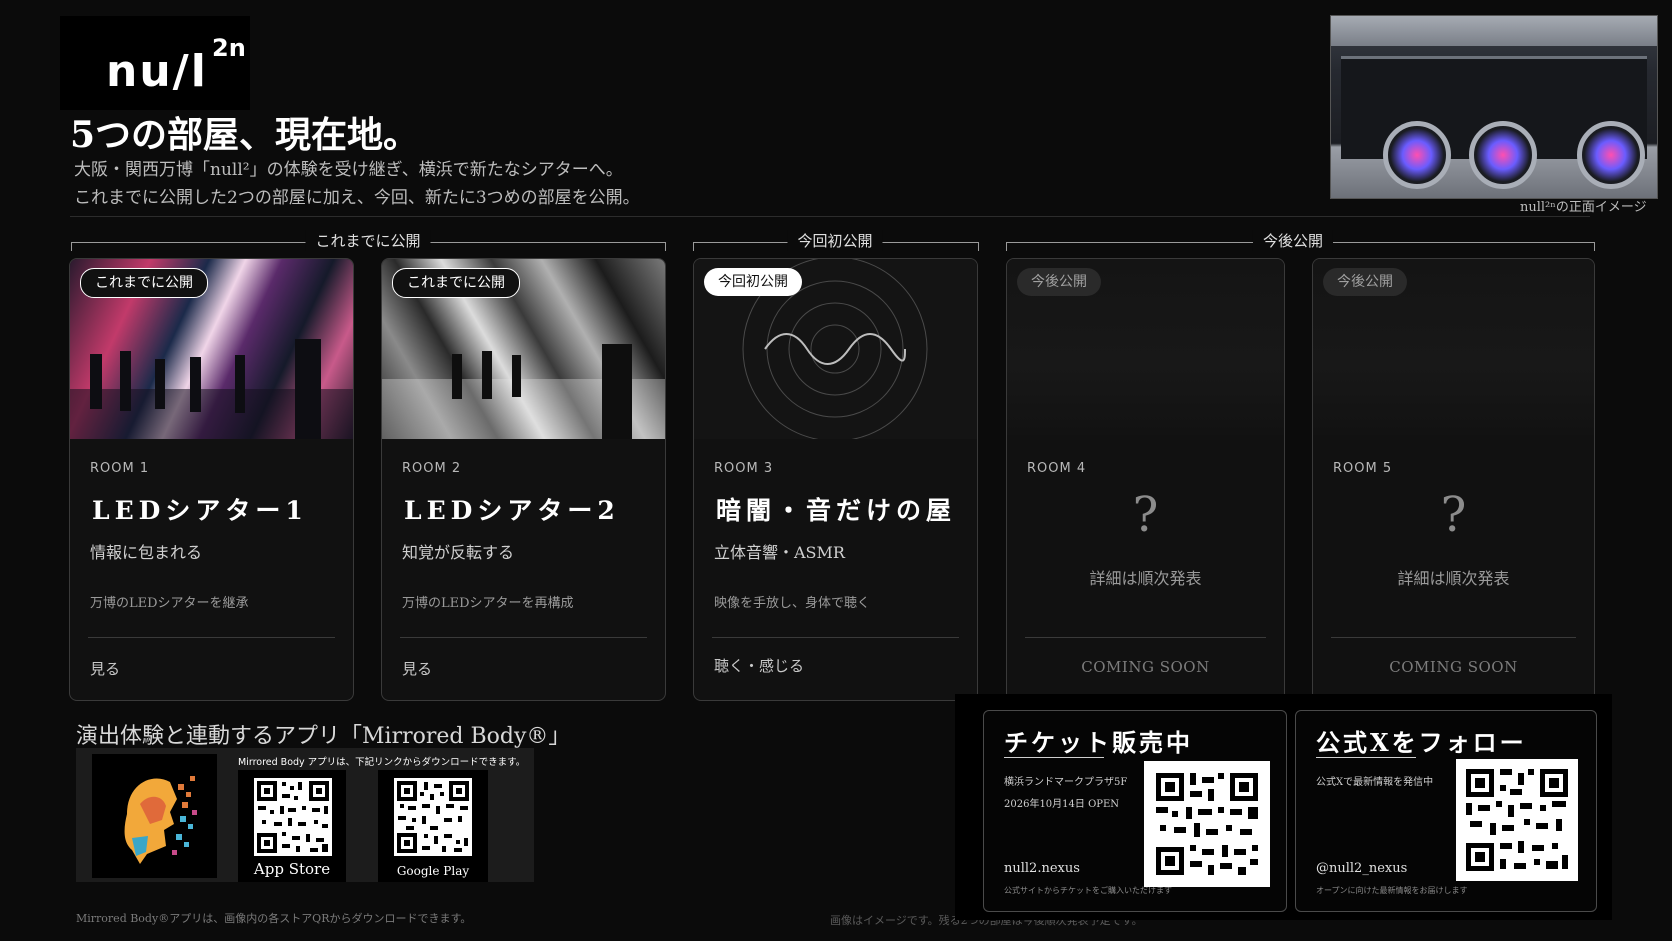 The width and height of the screenshot is (1672, 941). I want to click on room-5-tba: 詳細は順次発表, so click(1453, 578).